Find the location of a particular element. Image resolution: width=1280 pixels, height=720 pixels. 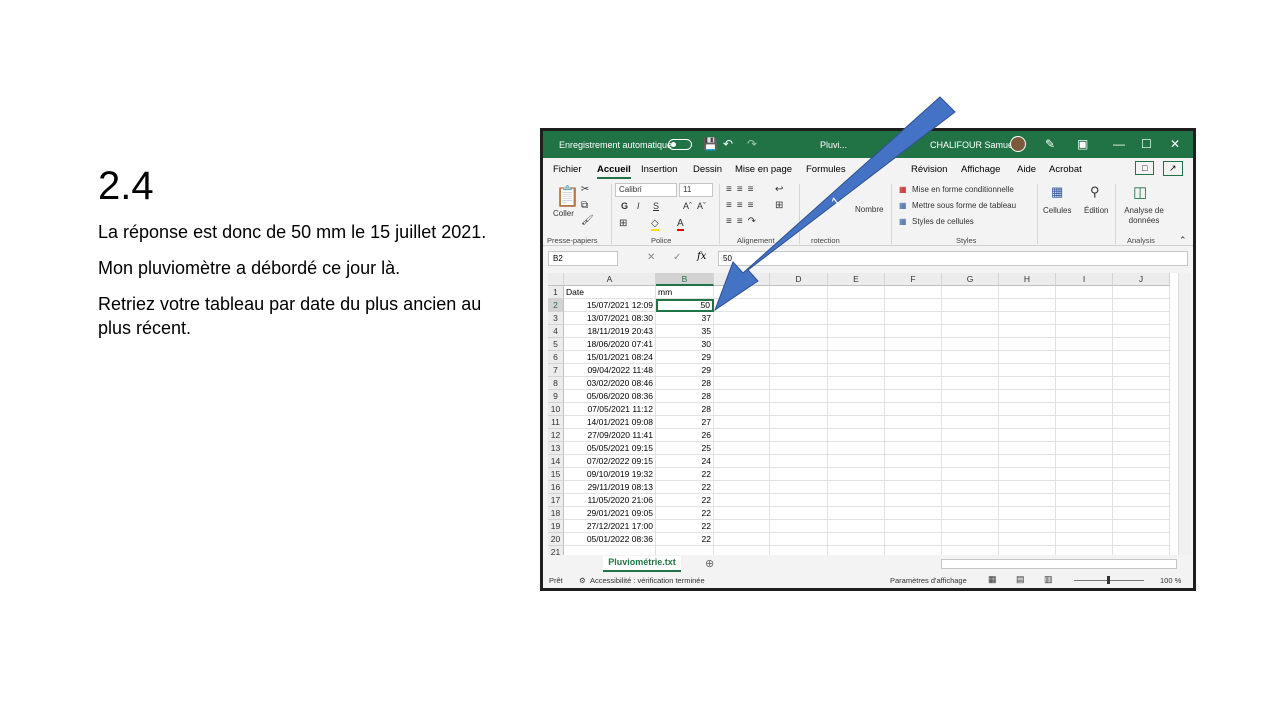

pen-icon: ✎ is located at coordinates (1050, 144).